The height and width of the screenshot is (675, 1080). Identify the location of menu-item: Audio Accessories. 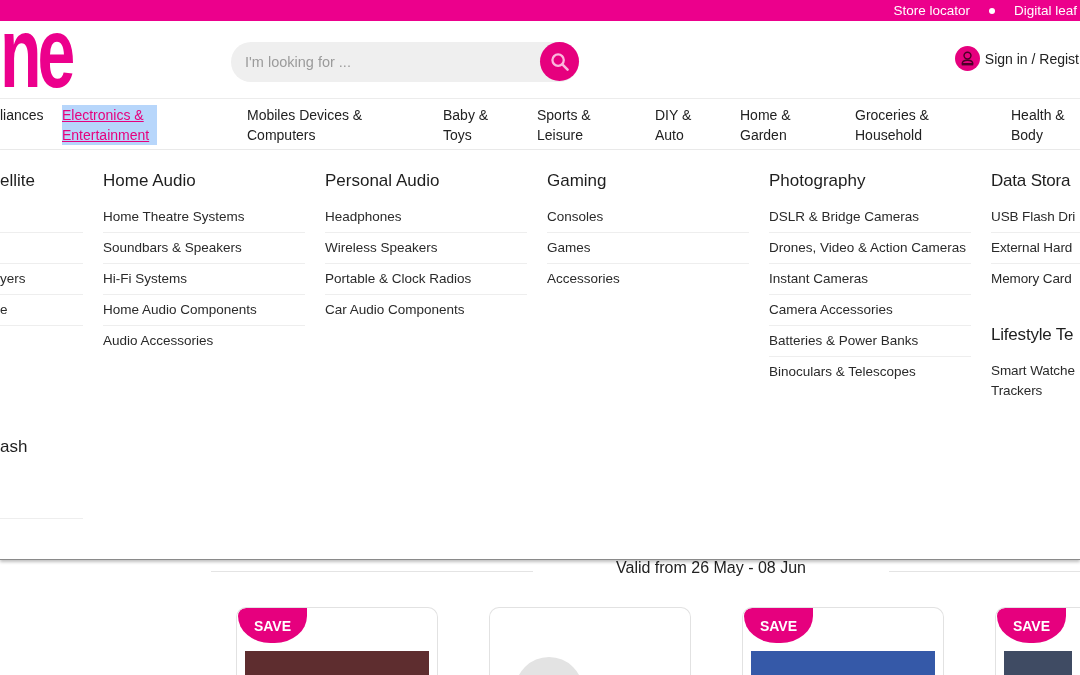
(158, 341).